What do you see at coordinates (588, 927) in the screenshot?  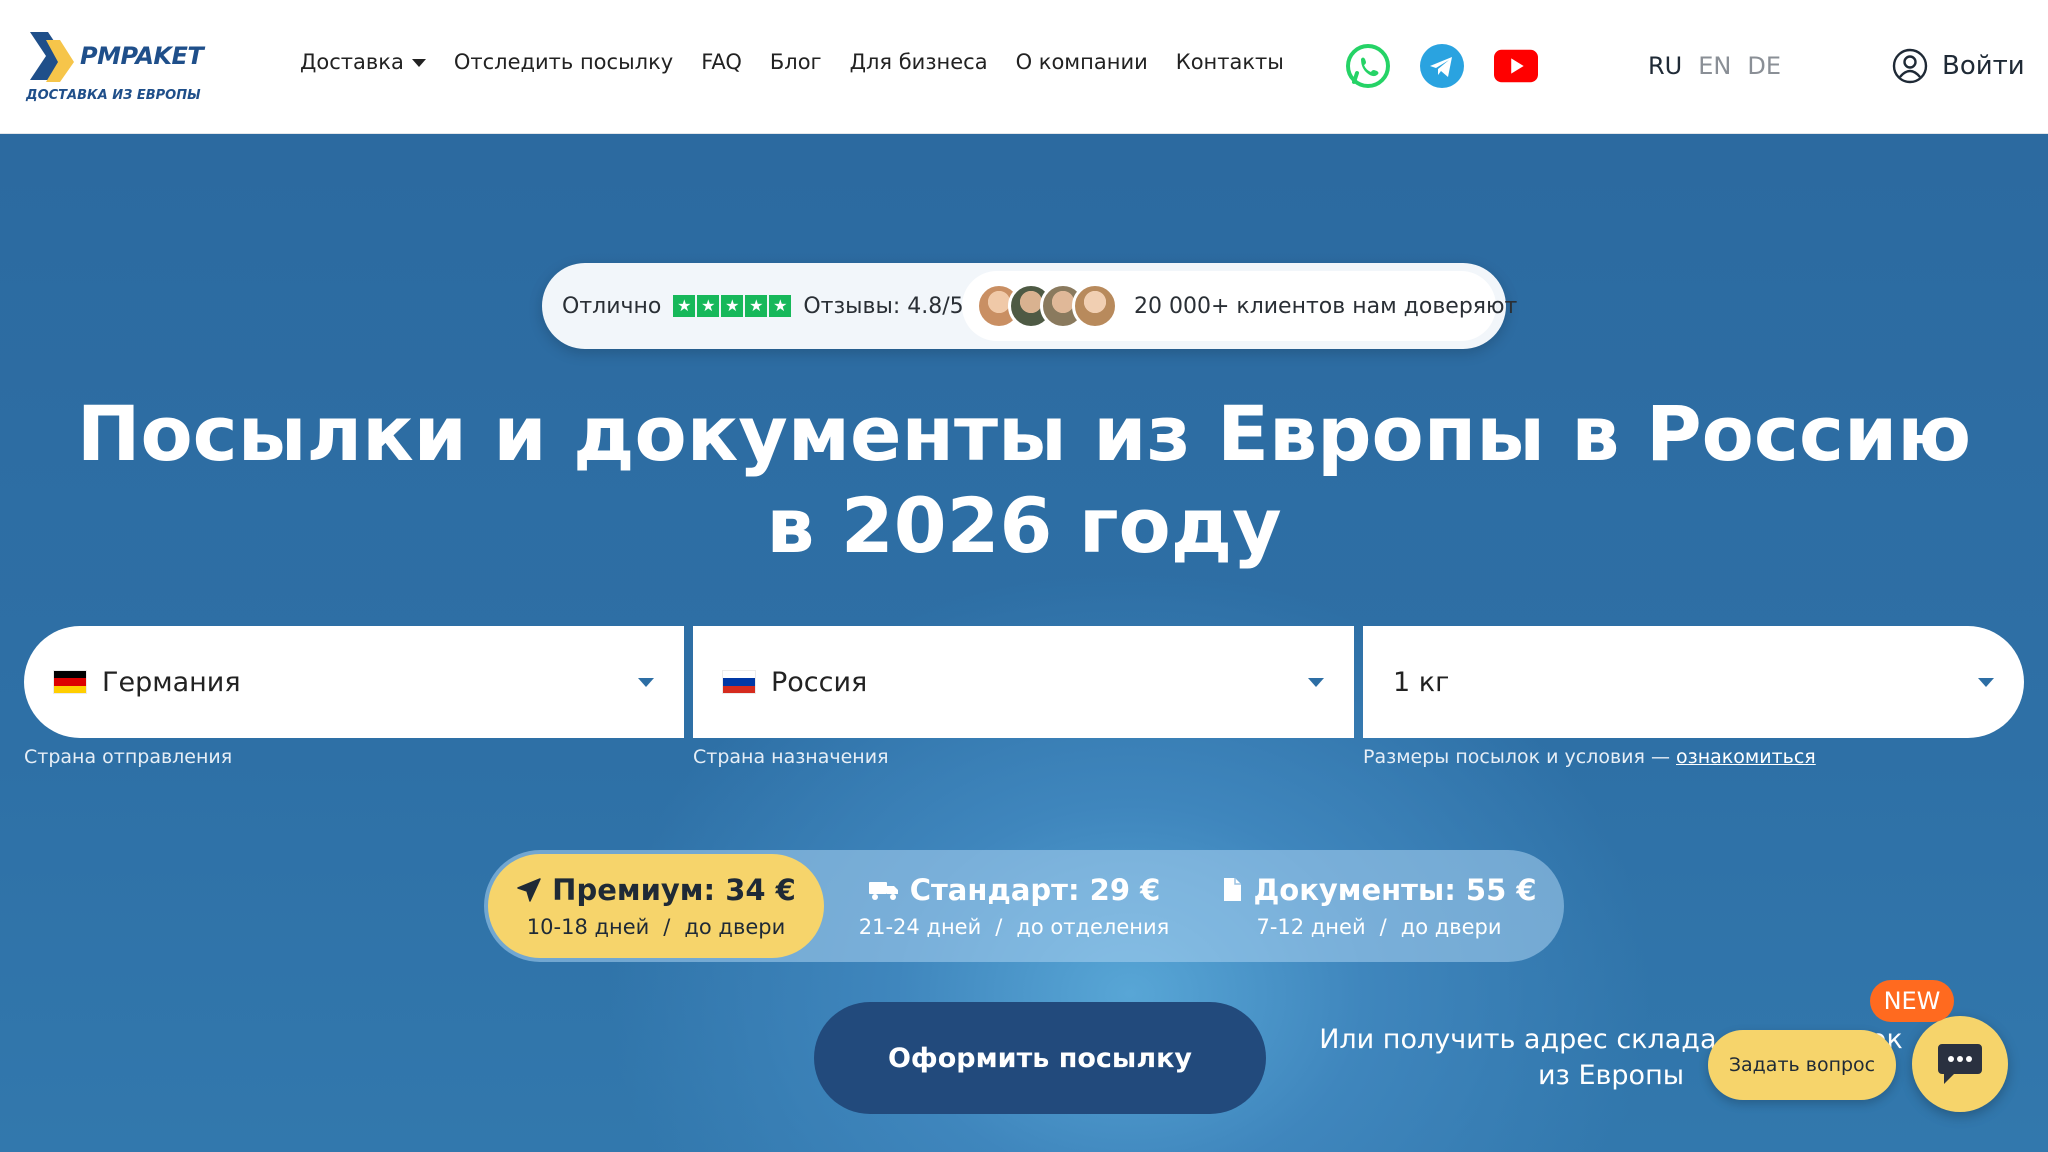 I see `tariff-days: 10-18 дней` at bounding box center [588, 927].